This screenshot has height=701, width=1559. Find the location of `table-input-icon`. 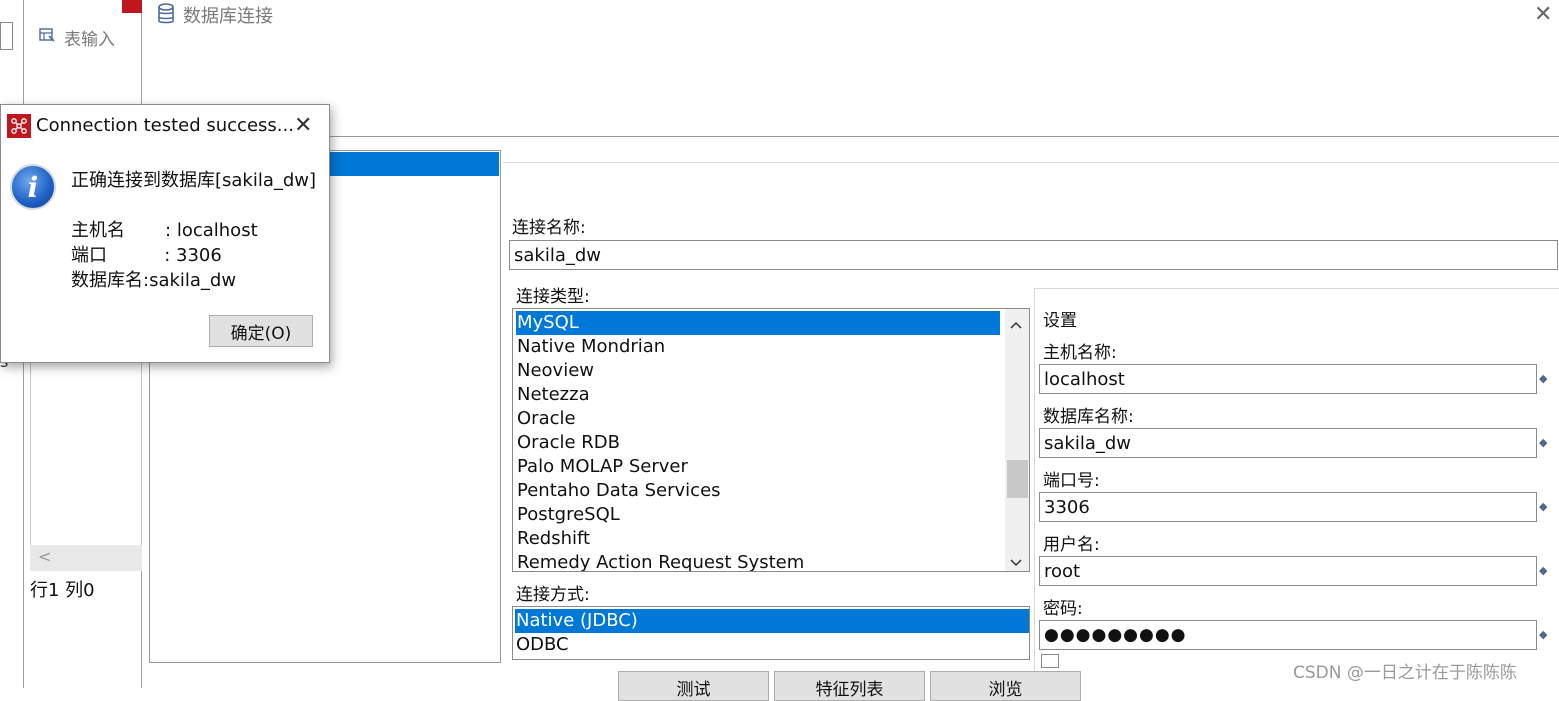

table-input-icon is located at coordinates (47, 35).